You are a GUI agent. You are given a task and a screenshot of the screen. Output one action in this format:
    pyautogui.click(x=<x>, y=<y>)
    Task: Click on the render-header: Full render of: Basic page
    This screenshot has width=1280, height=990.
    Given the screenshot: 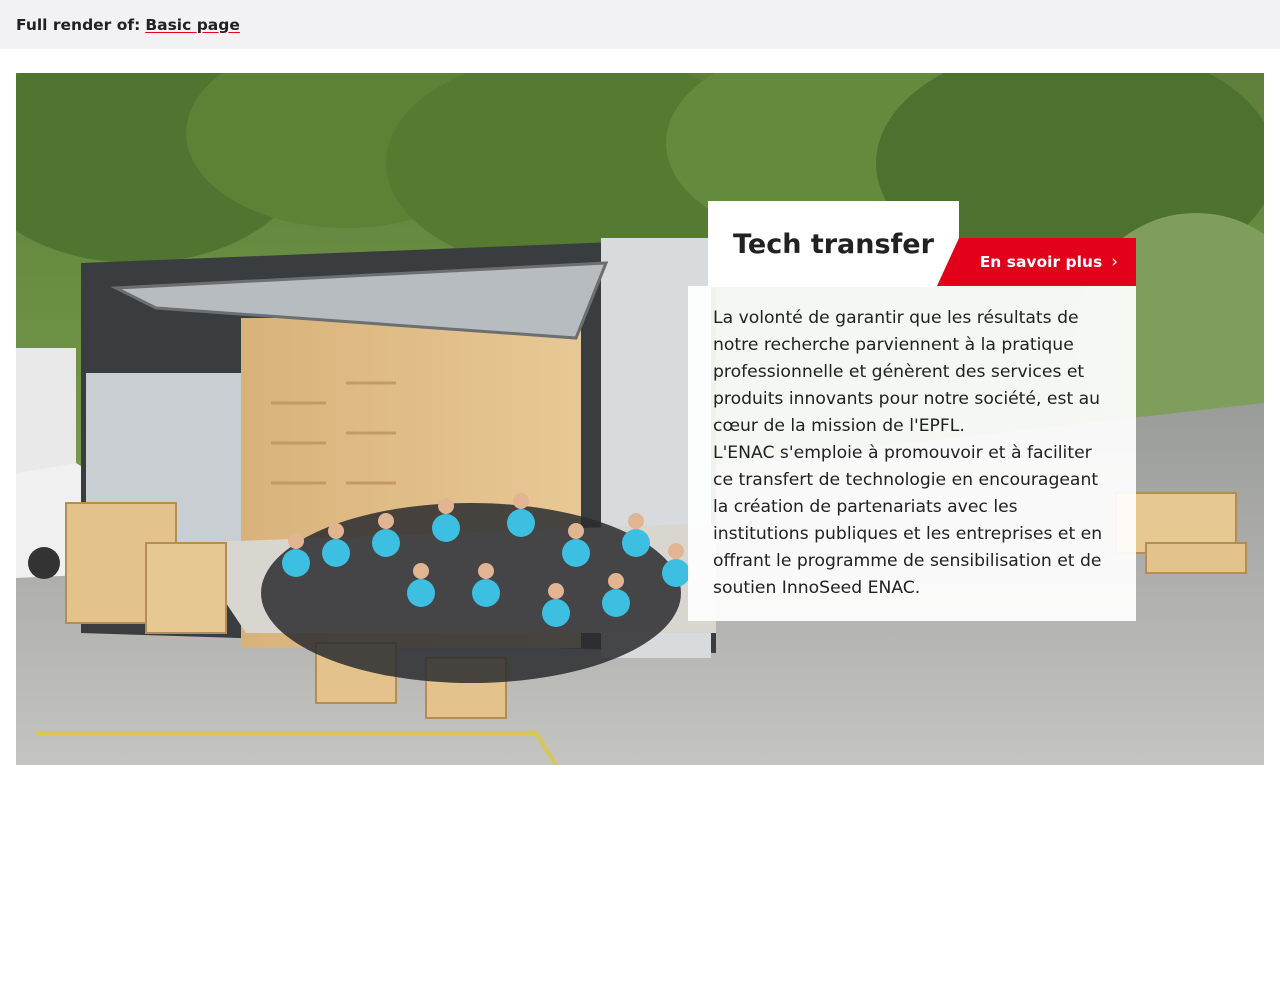 What is the action you would take?
    pyautogui.click(x=640, y=24)
    